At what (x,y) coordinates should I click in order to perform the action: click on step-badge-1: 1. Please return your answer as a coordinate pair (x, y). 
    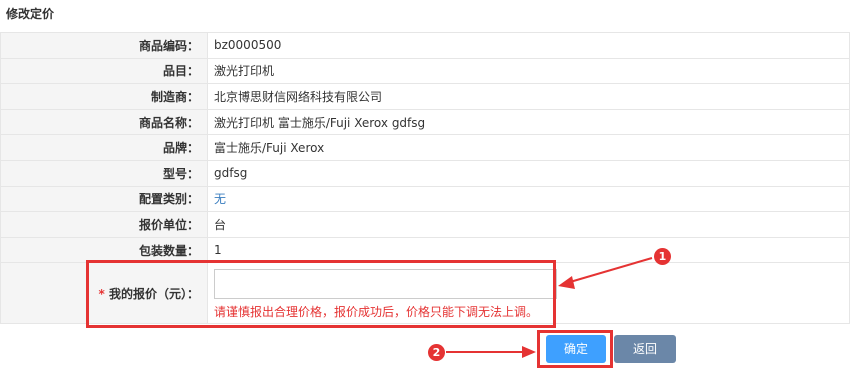
    Looking at the image, I should click on (662, 256).